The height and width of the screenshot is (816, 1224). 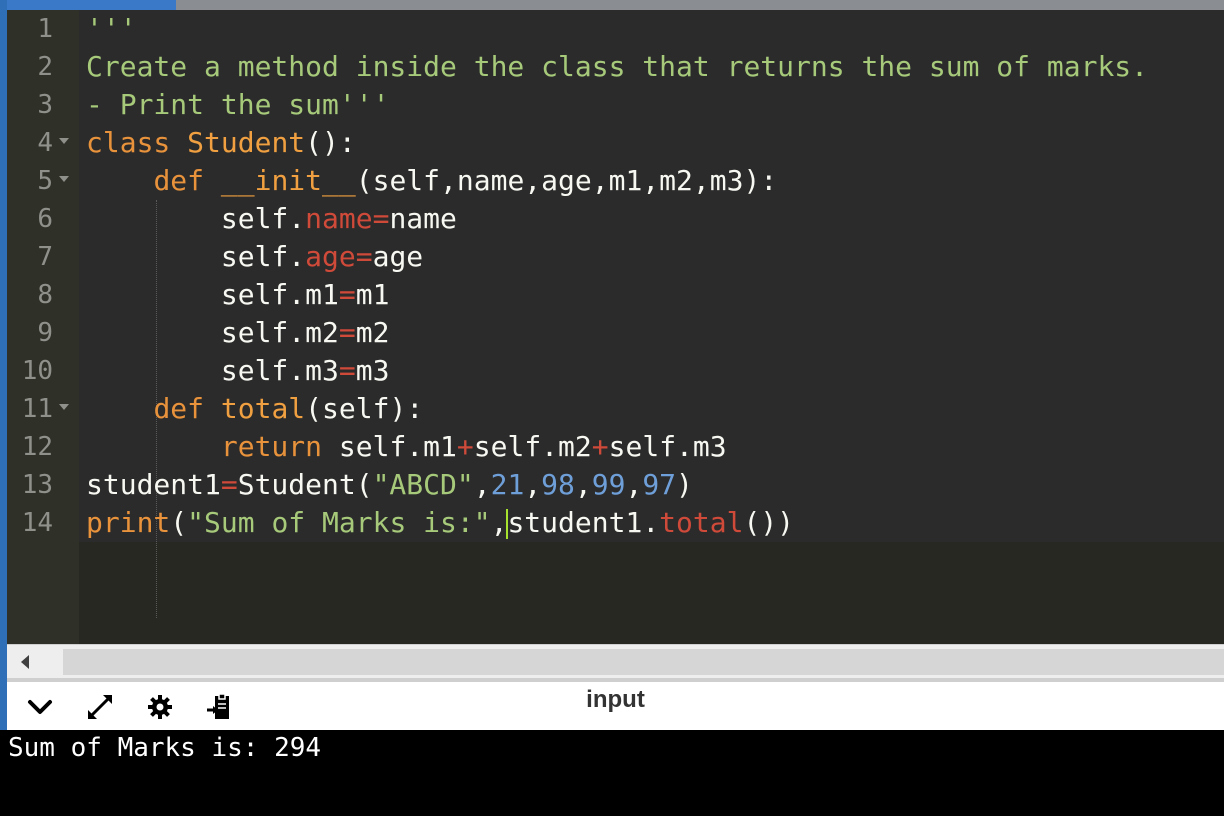 I want to click on code-text: def __init__(self,name,age,m1,m2,m3):, so click(x=431, y=181).